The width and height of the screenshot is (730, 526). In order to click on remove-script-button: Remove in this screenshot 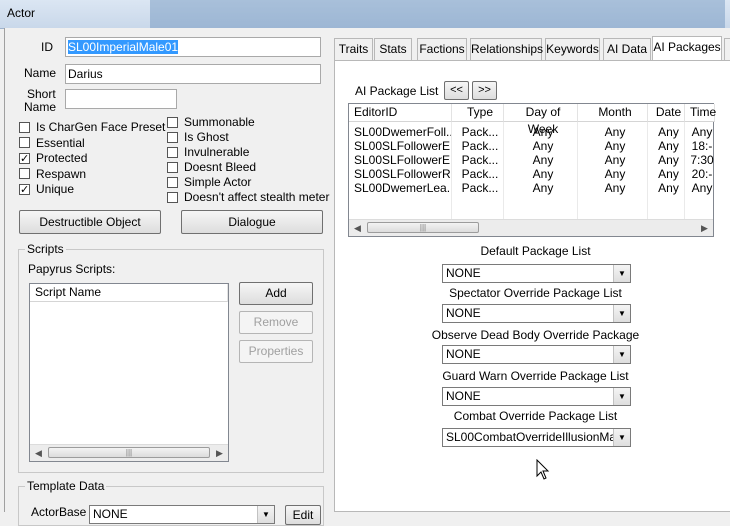, I will do `click(276, 322)`.